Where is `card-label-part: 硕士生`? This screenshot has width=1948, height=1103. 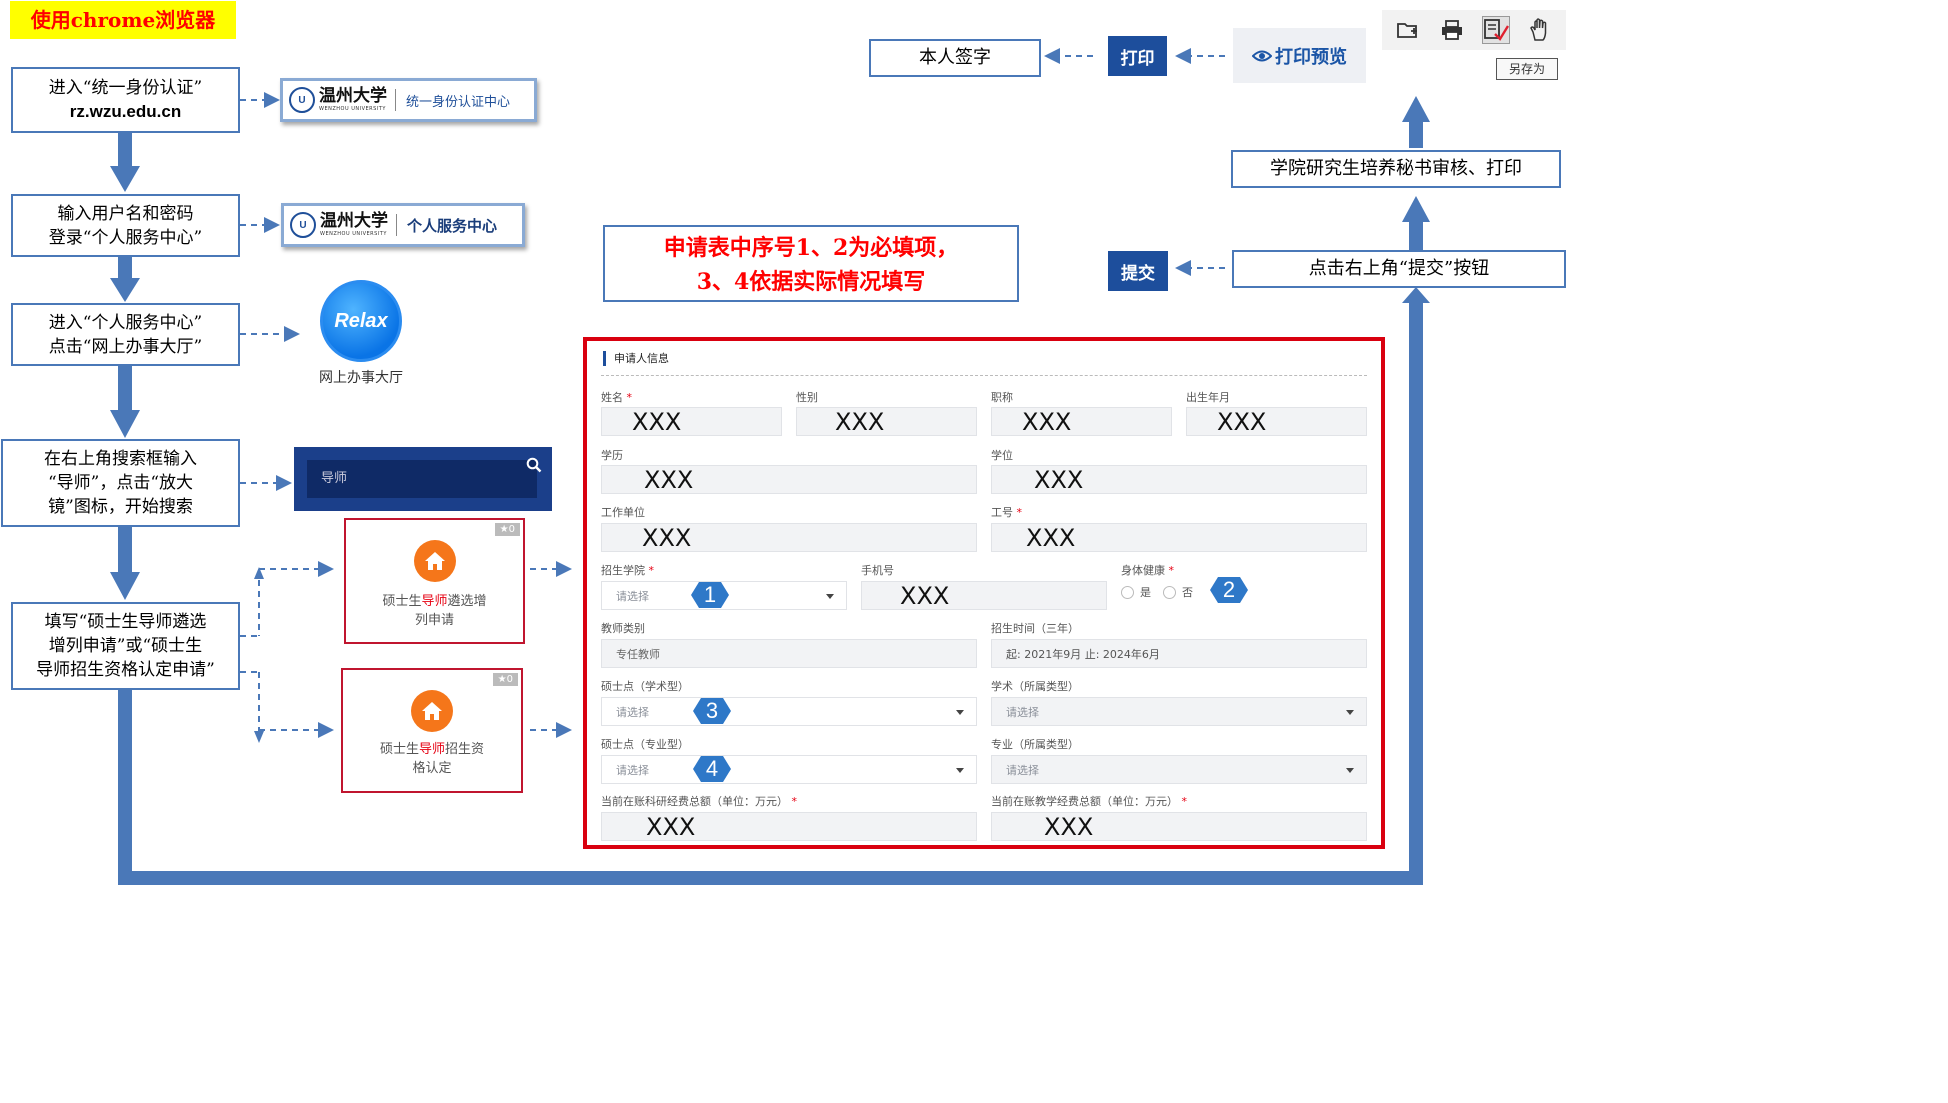
card-label-part: 硕士生 is located at coordinates (399, 749).